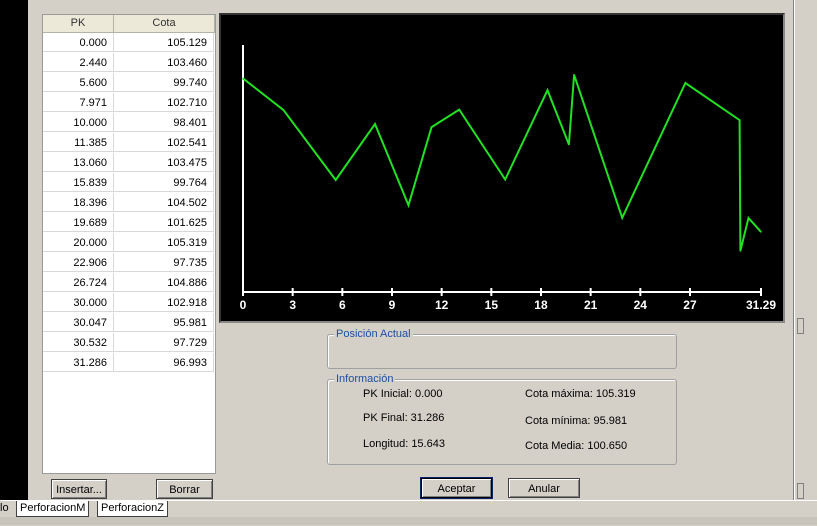 This screenshot has height=526, width=817. Describe the element at coordinates (78, 182) in the screenshot. I see `pk-cell: 15.839` at that location.